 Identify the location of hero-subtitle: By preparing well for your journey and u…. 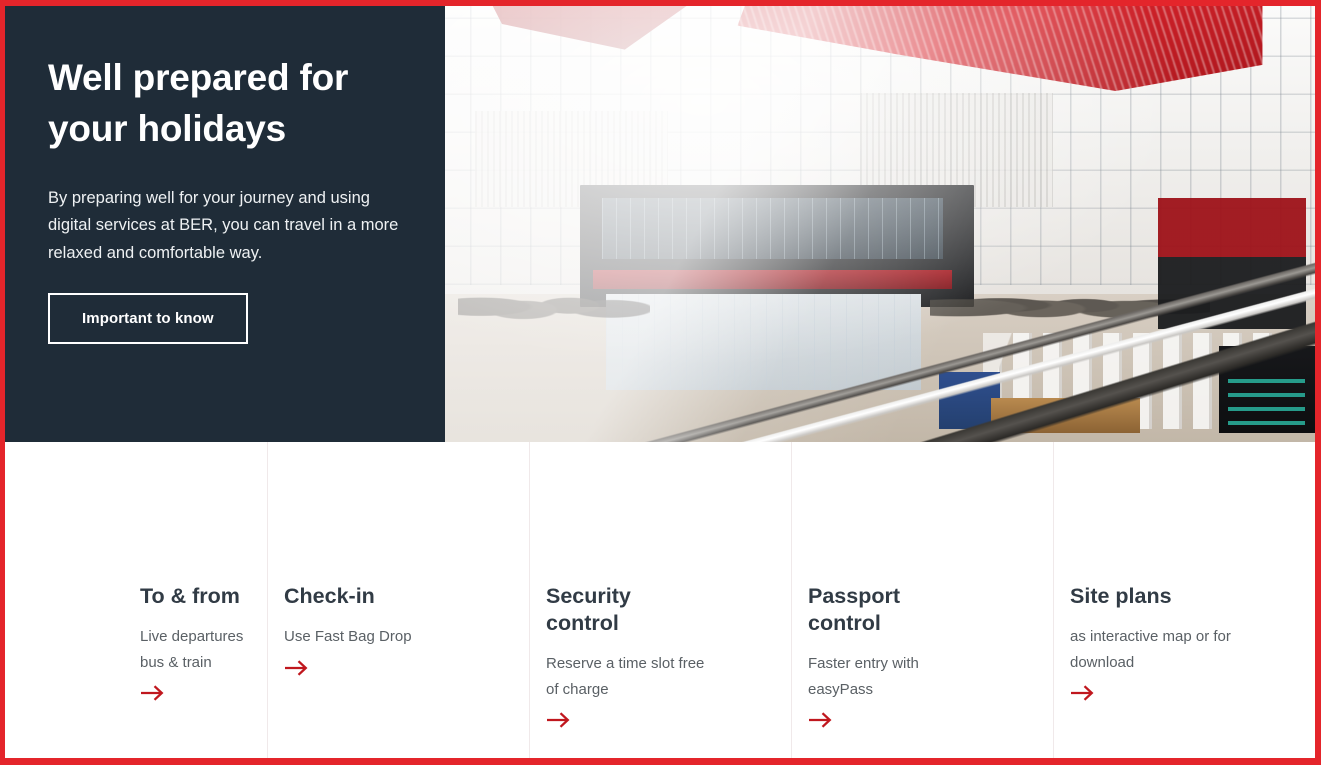
(223, 225).